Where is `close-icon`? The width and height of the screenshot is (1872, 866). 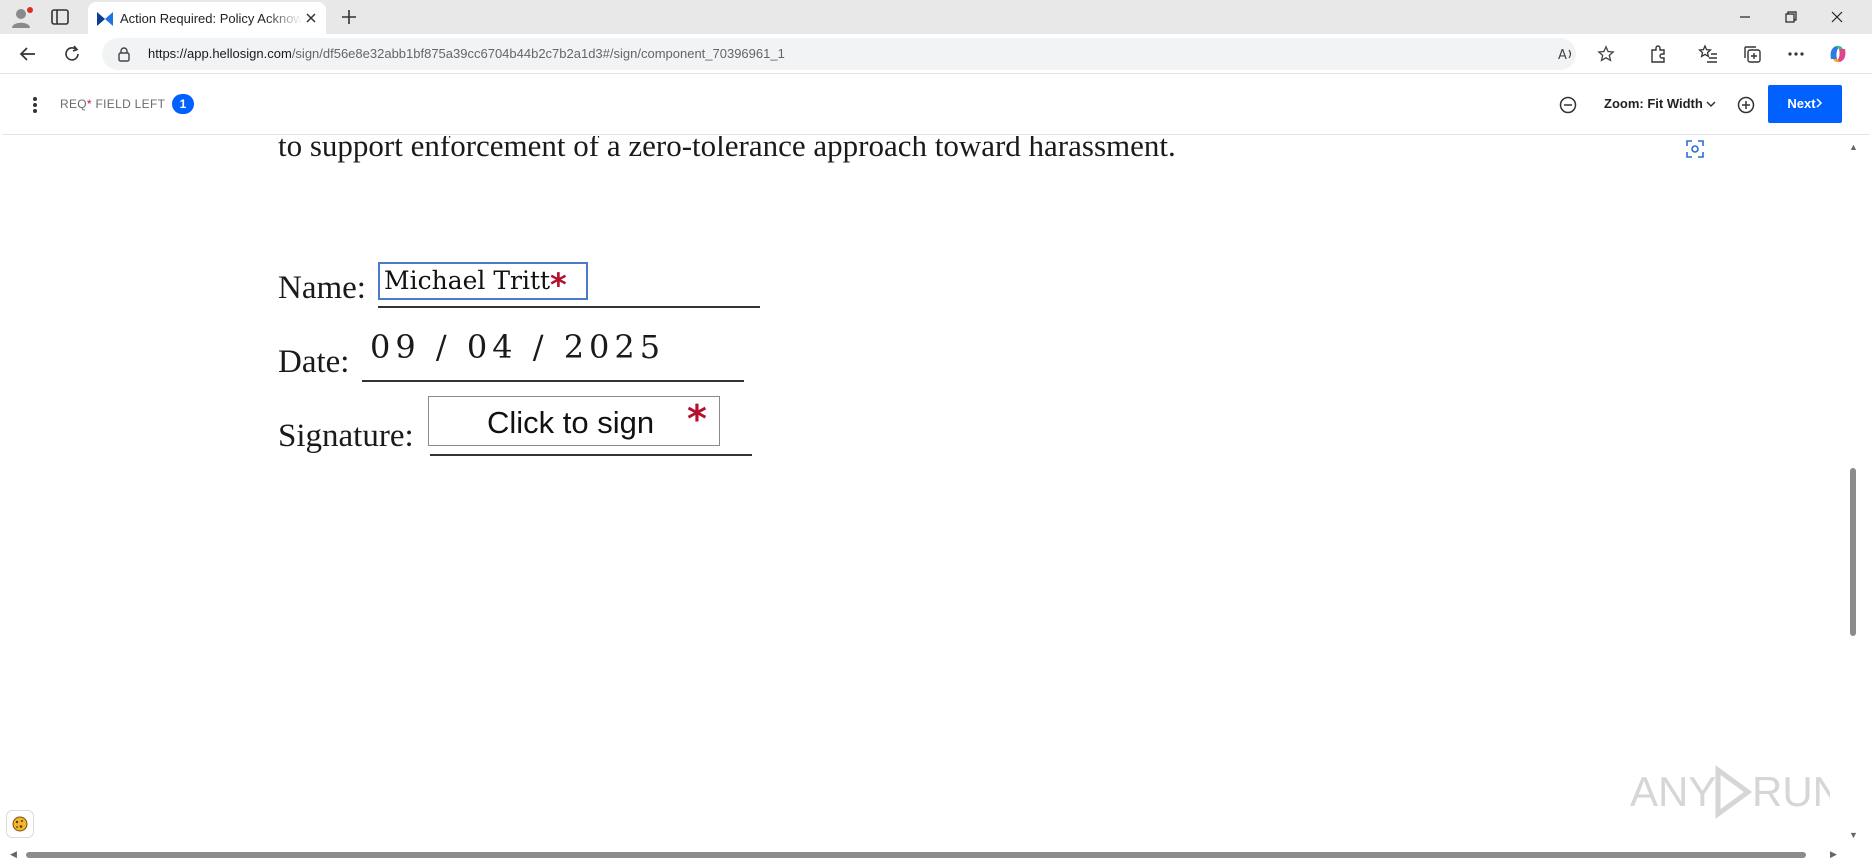
close-icon is located at coordinates (1837, 17).